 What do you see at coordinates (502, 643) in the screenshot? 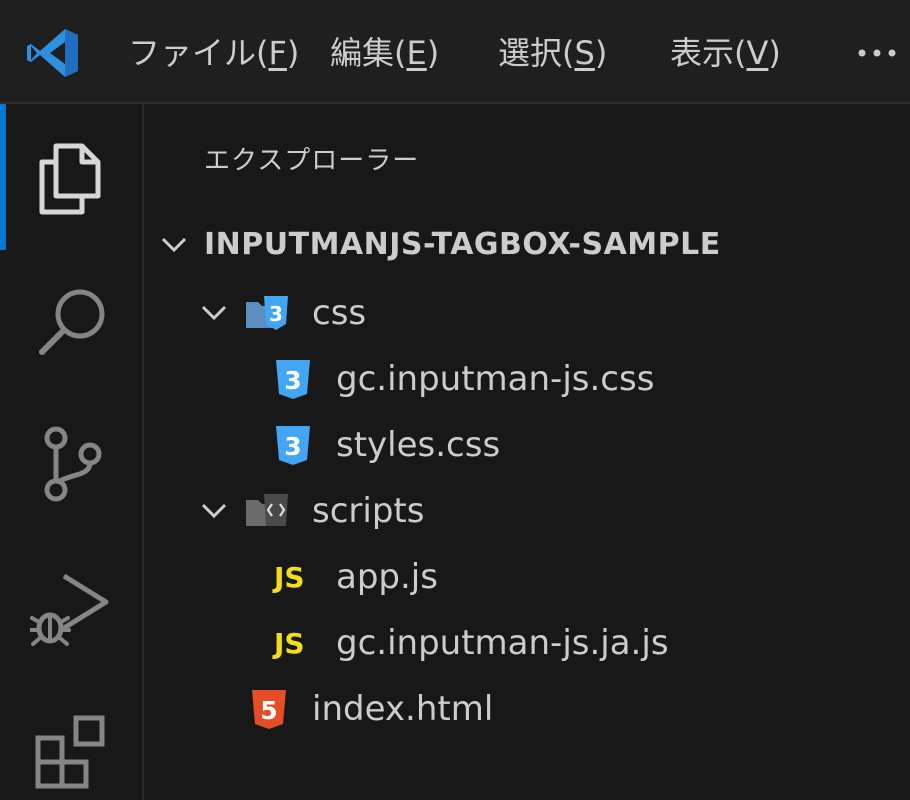
I see `file-label: gc.inputman-js.ja.js` at bounding box center [502, 643].